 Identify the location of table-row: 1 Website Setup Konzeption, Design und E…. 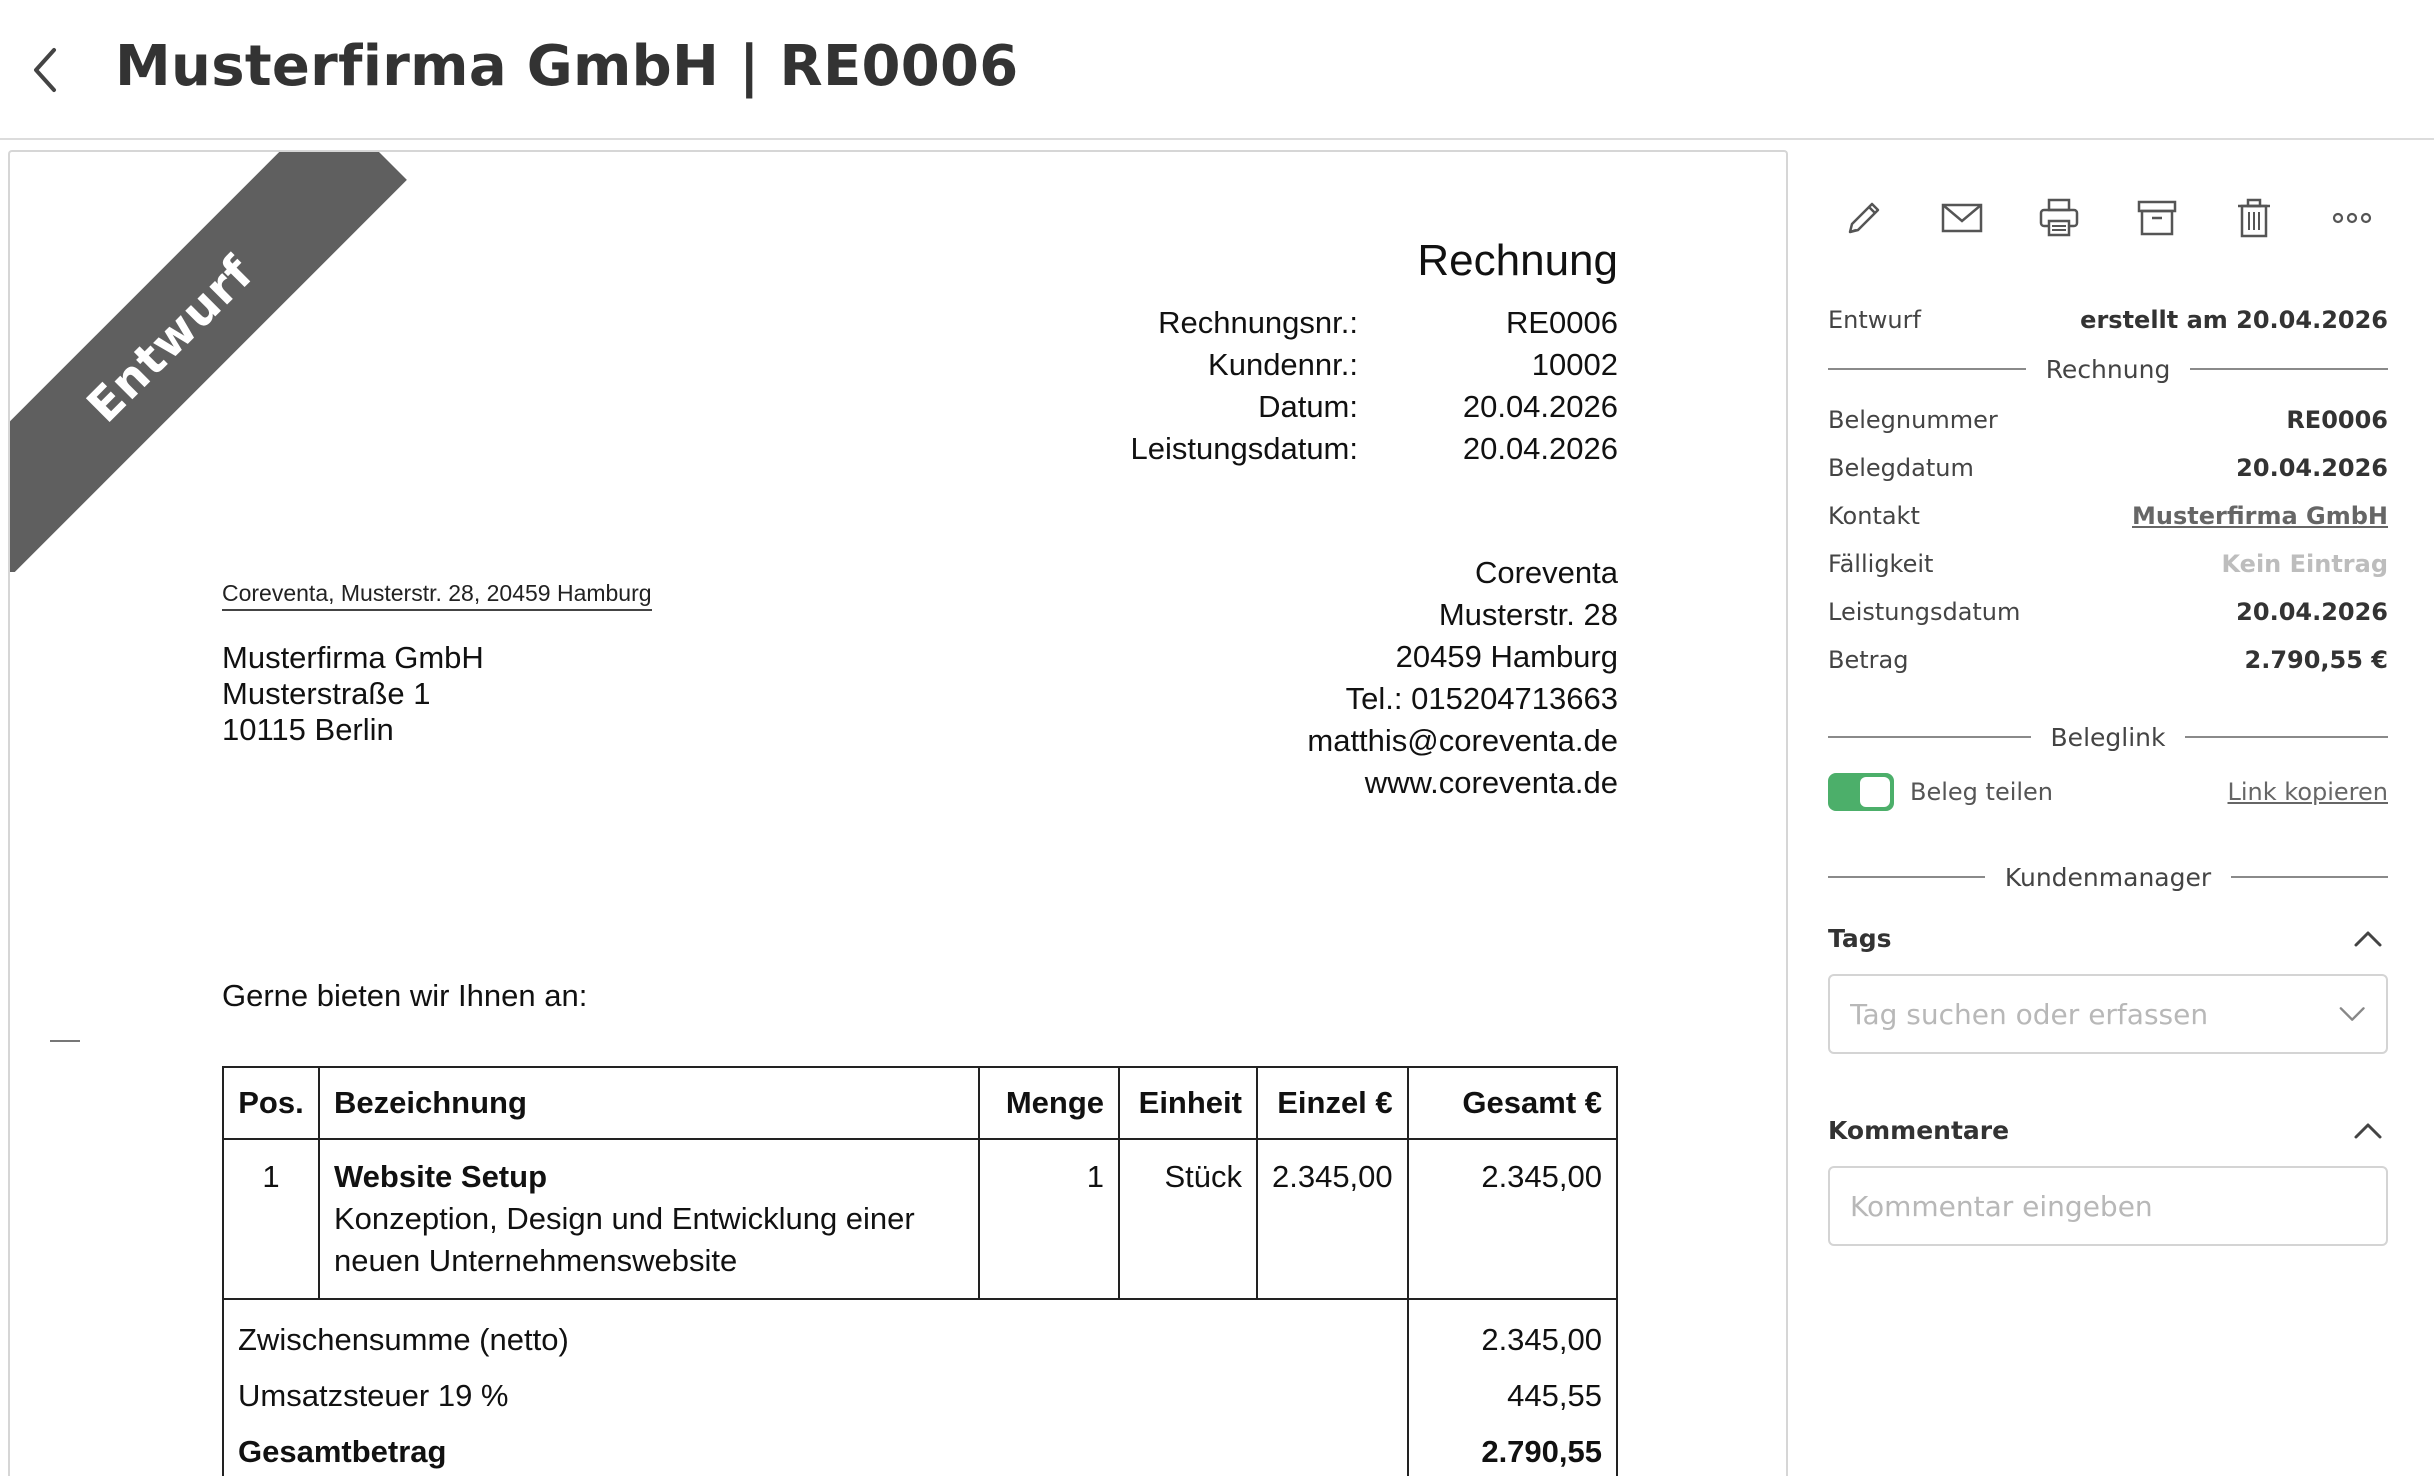
(920, 1219).